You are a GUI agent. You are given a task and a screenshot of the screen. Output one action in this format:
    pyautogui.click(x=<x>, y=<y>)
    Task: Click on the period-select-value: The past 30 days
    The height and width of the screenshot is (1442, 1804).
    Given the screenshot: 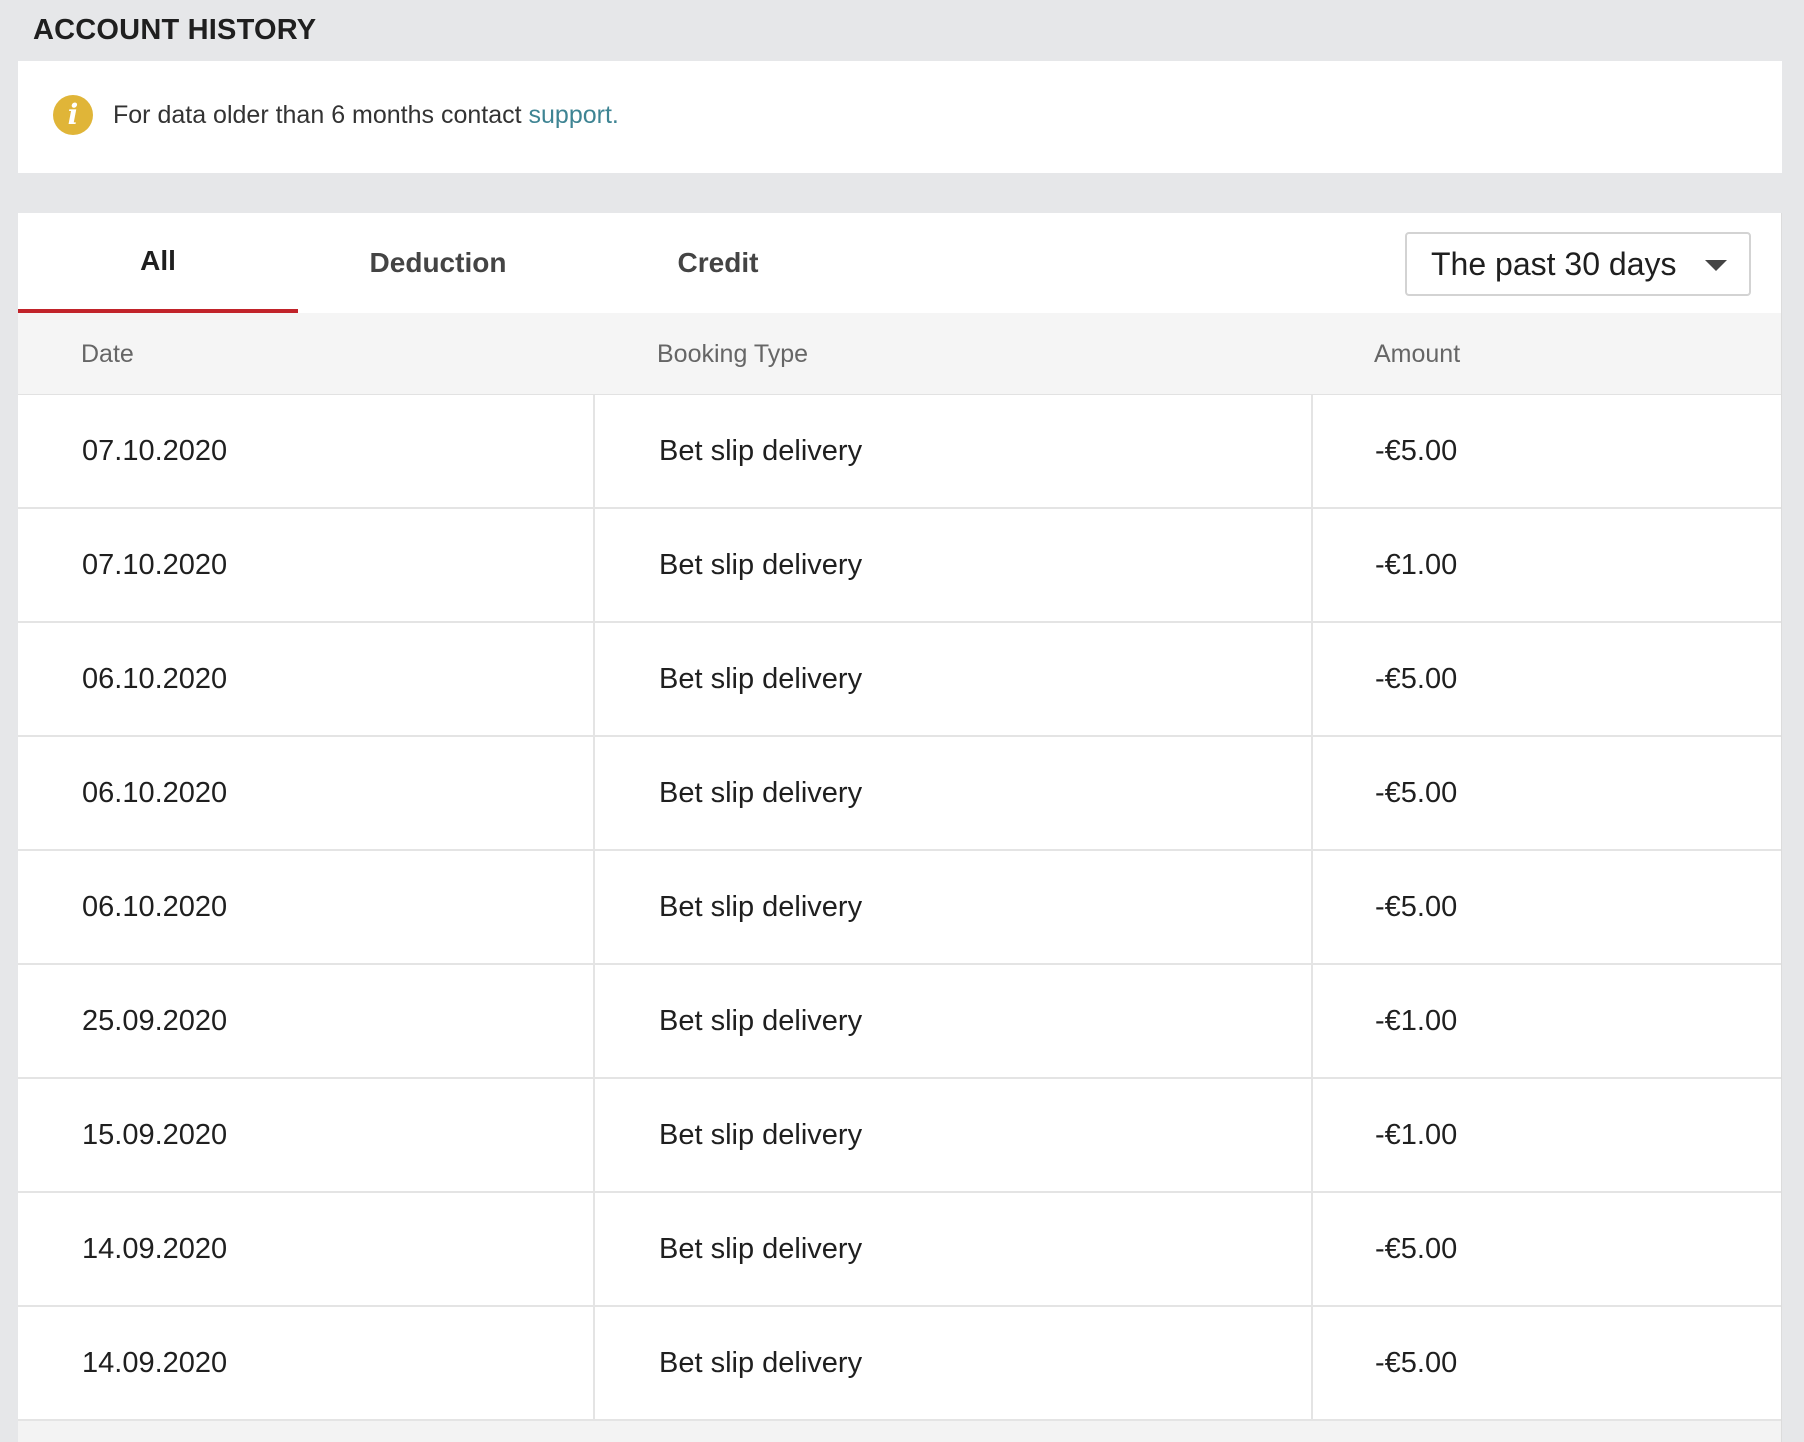 What is the action you would take?
    pyautogui.click(x=1554, y=264)
    